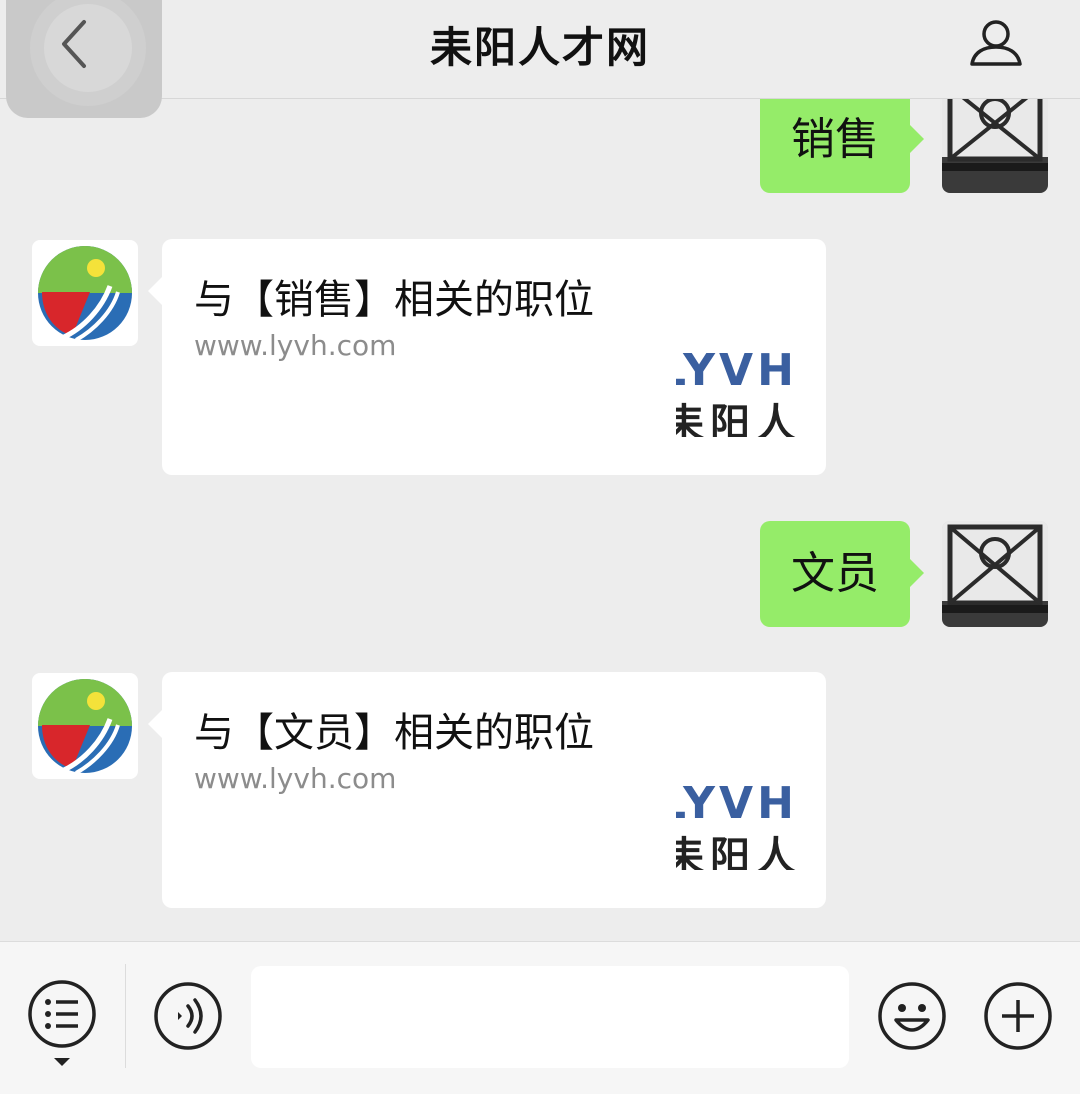 This screenshot has width=1080, height=1094. What do you see at coordinates (125, 1016) in the screenshot?
I see `toolbar-divider` at bounding box center [125, 1016].